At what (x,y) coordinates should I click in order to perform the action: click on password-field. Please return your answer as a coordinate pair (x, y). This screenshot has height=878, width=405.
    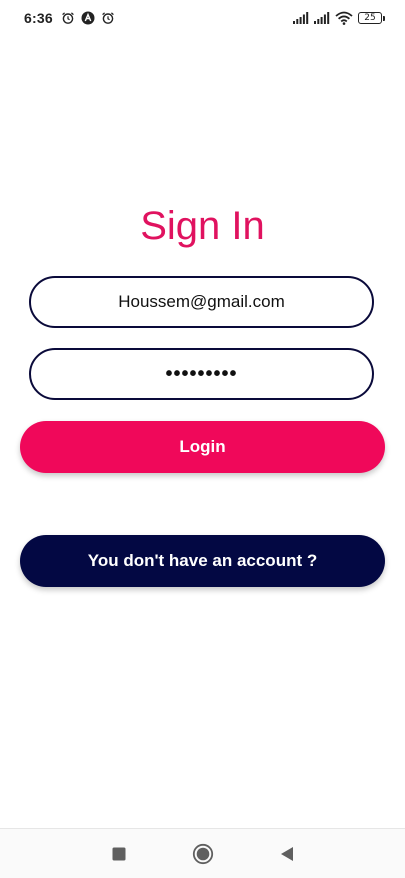
    Looking at the image, I should click on (201, 374).